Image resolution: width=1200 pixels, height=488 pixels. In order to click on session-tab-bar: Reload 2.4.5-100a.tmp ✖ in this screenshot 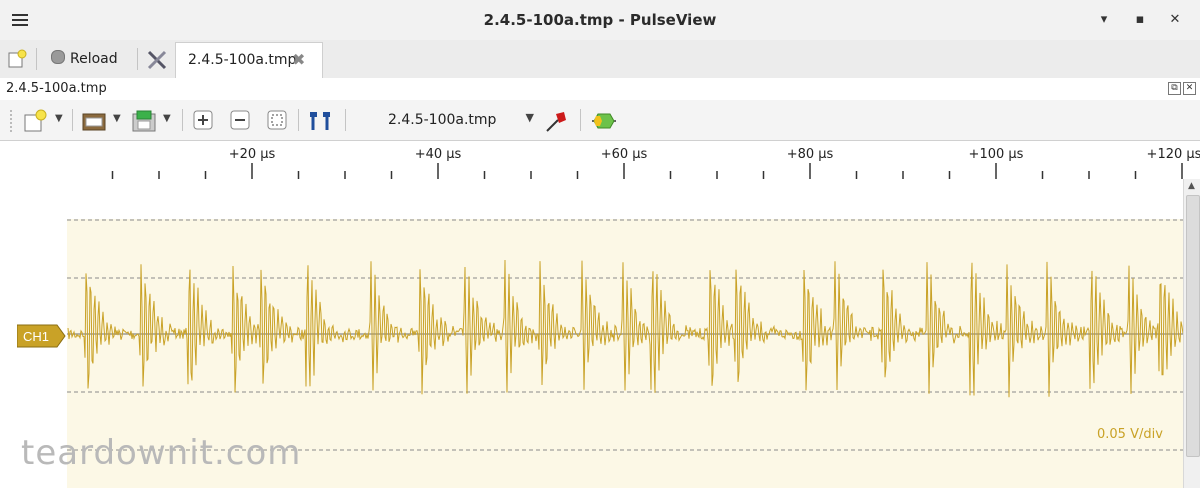, I will do `click(600, 59)`.